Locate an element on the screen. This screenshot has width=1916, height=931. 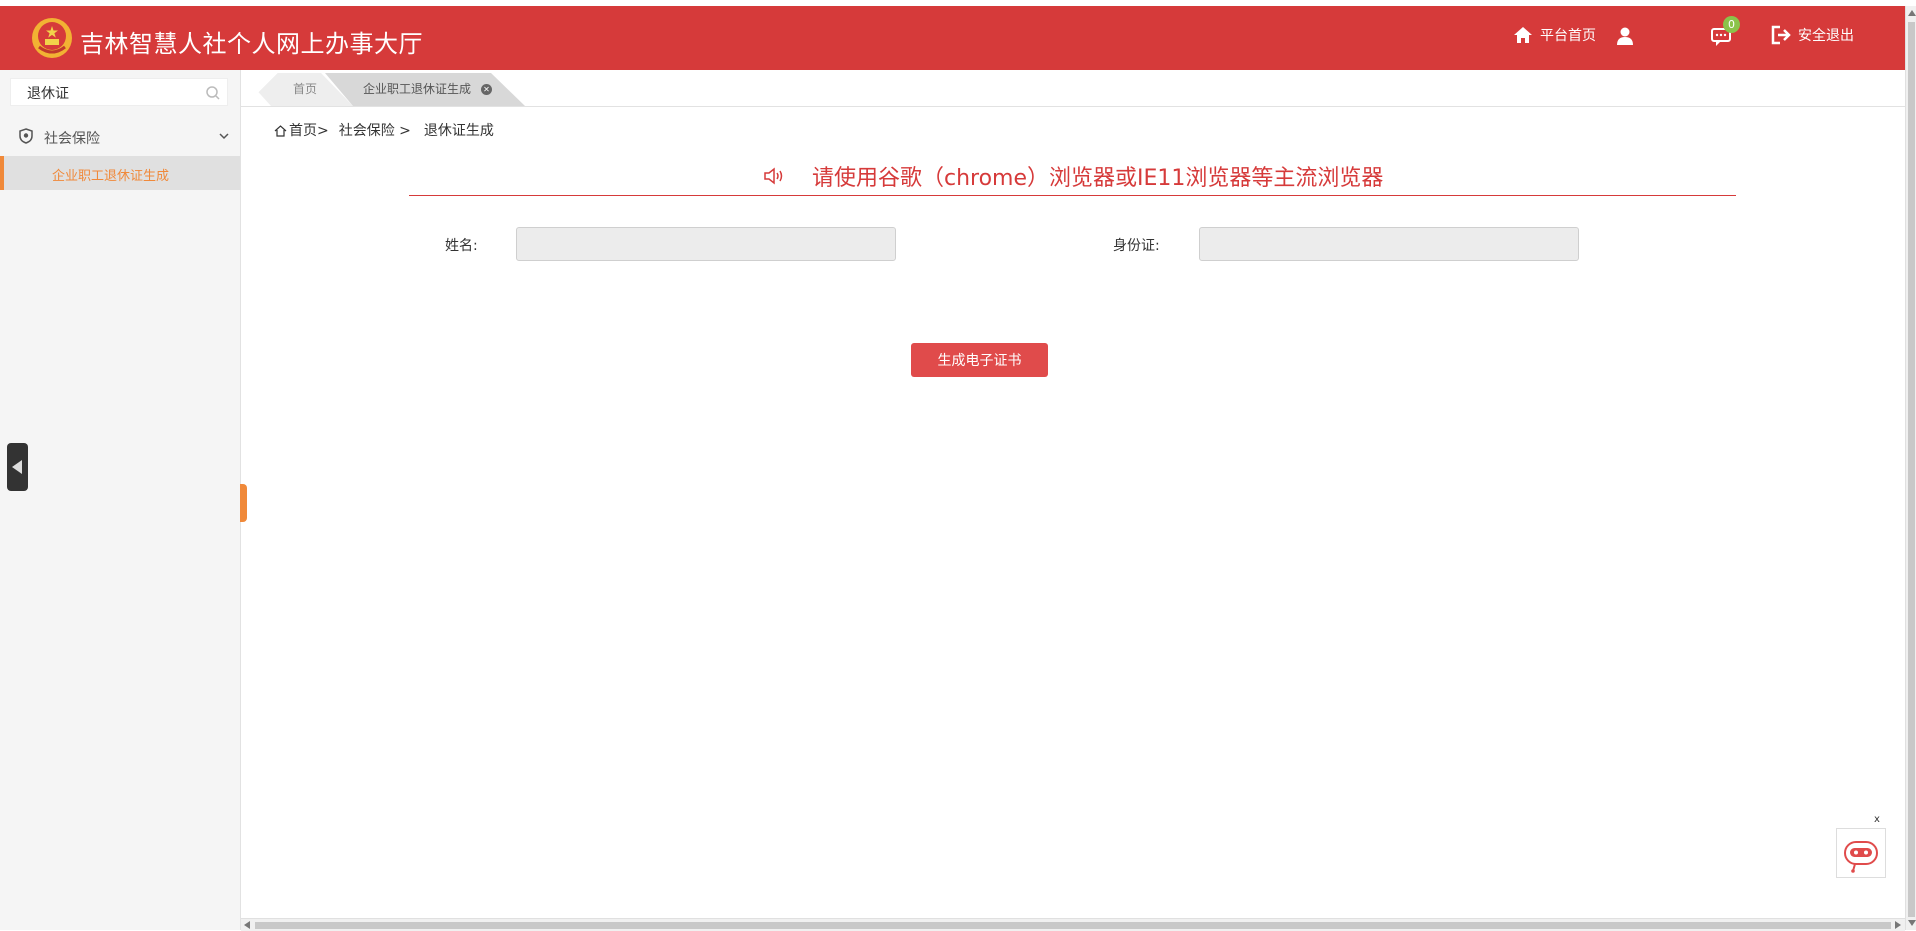
vertical-scroll-thumb is located at coordinates (1911, 469).